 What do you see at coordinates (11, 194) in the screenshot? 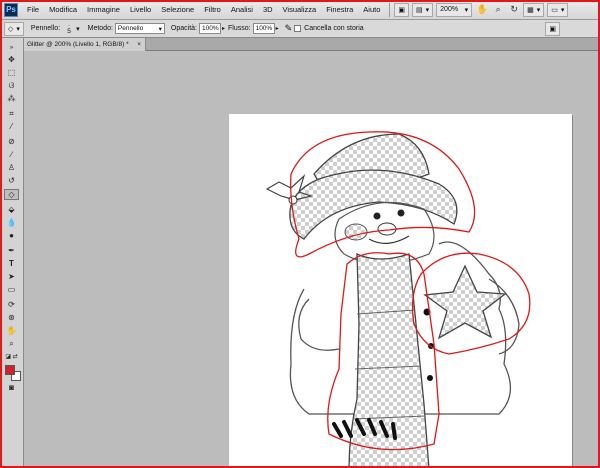
I see `eraser-tool-icon: ◇` at bounding box center [11, 194].